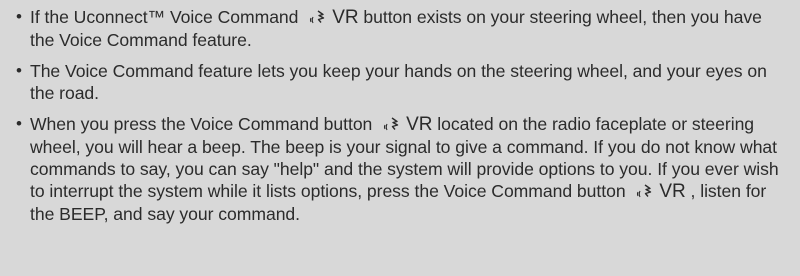  I want to click on bullet-text: If the Uconnect™ Voice Command, so click(167, 17).